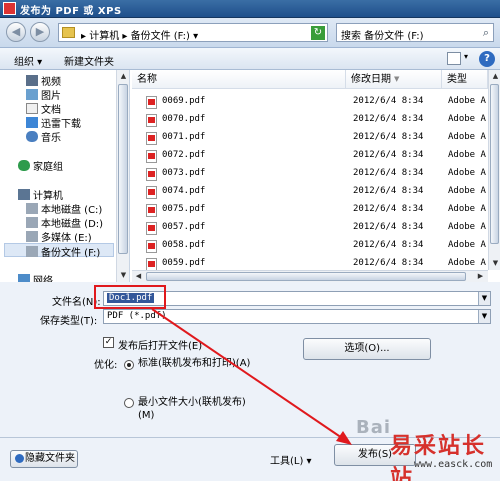  Describe the element at coordinates (318, 33) in the screenshot. I see `refresh-icon: ↻` at that location.